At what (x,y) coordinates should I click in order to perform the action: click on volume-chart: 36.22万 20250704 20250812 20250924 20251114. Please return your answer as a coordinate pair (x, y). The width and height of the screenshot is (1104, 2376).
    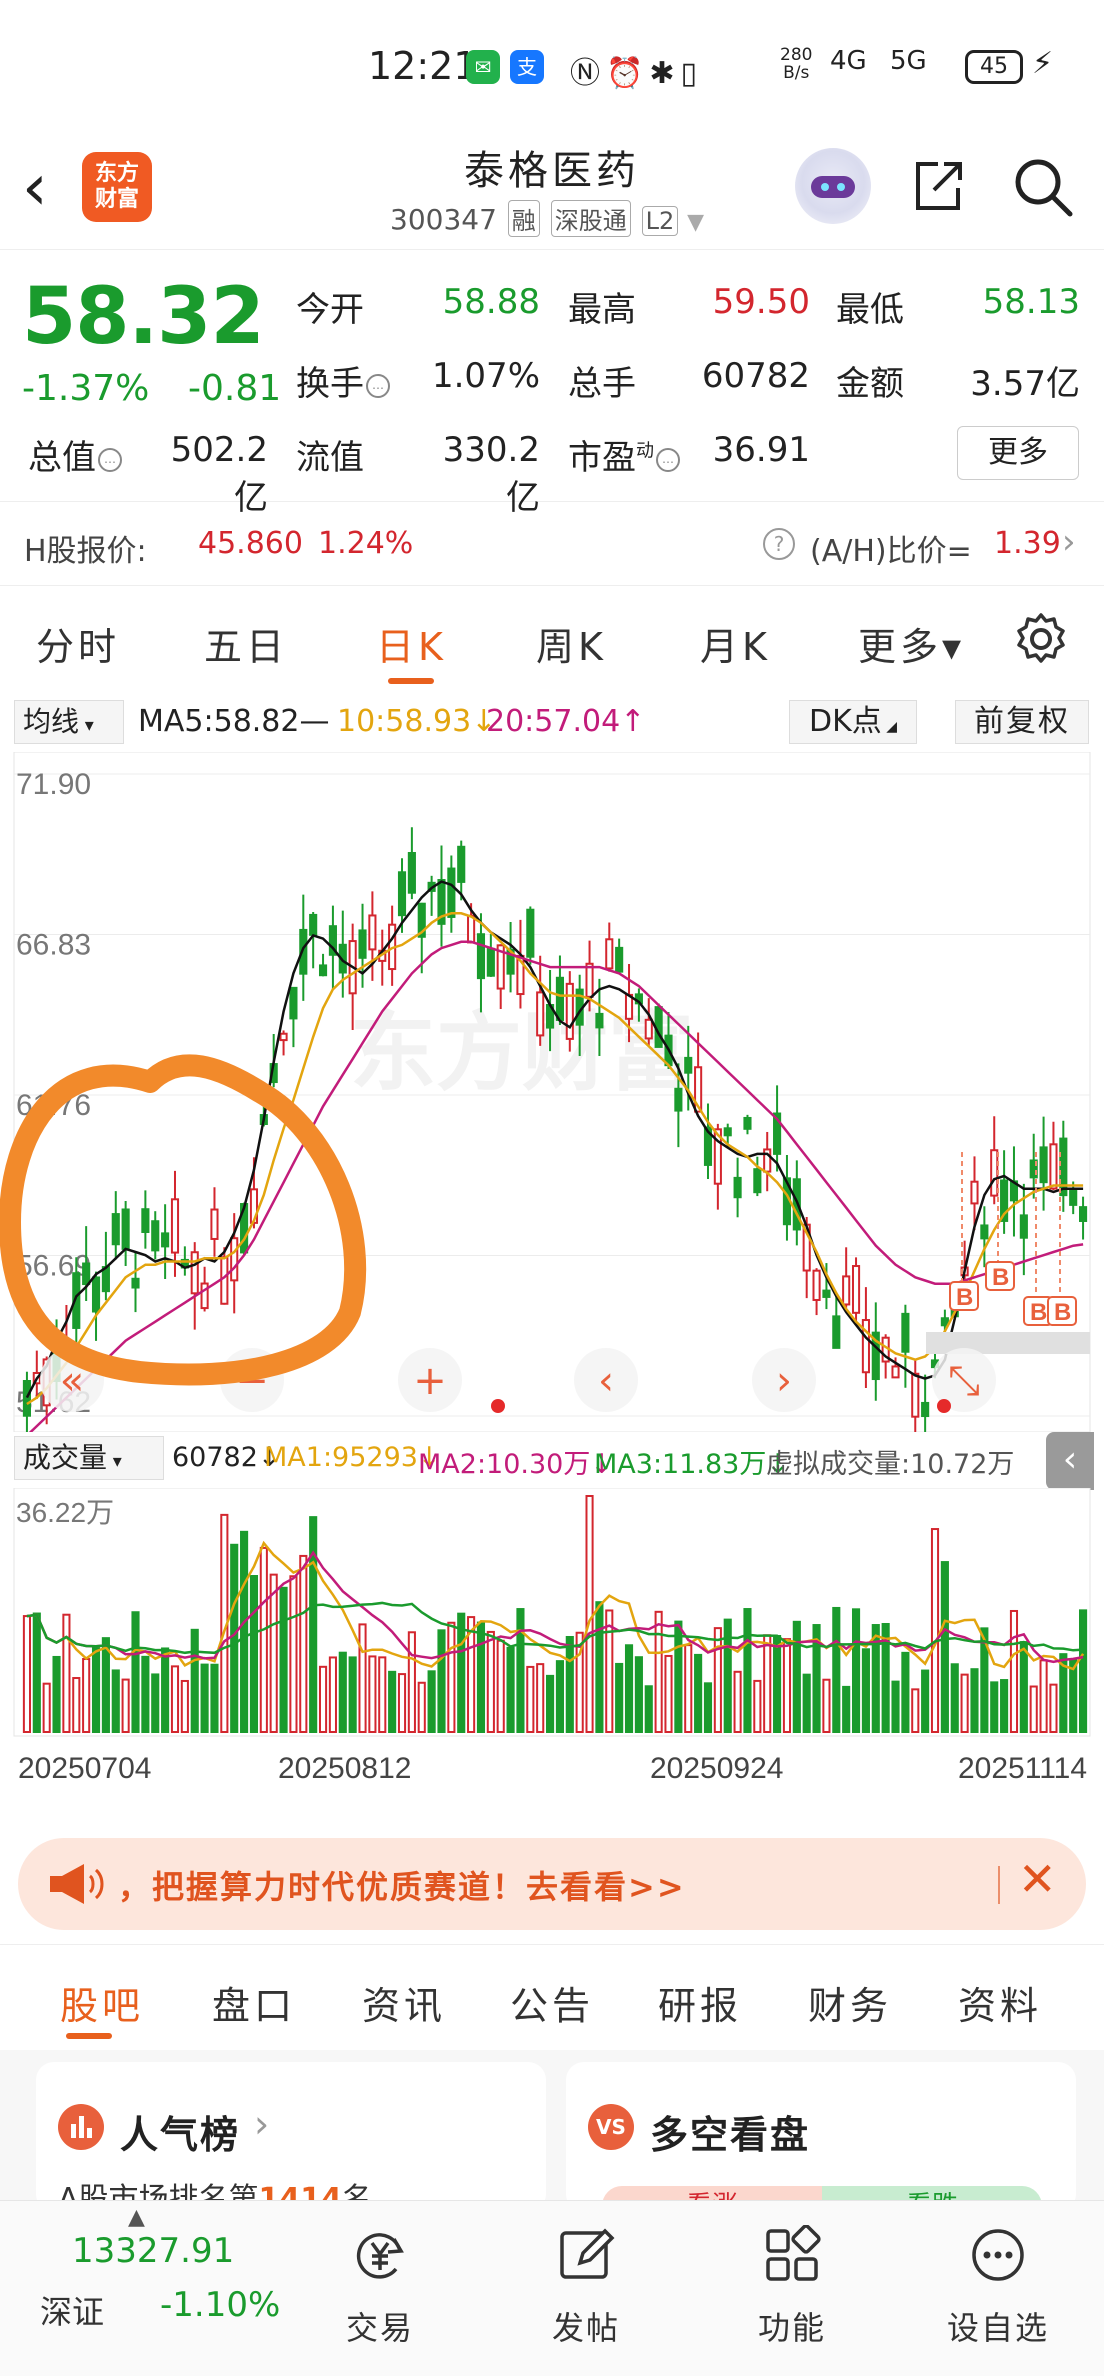
    Looking at the image, I should click on (552, 1650).